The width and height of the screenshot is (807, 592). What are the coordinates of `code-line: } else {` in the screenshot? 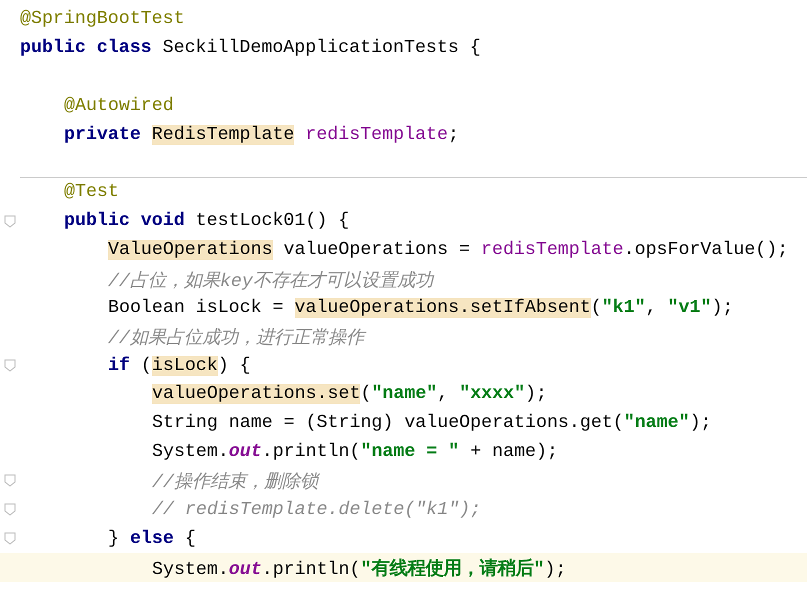 It's located at (151, 538).